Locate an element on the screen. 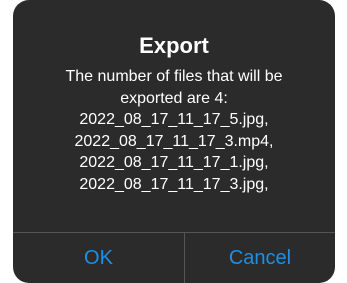 The height and width of the screenshot is (283, 347). ok-button: OK is located at coordinates (98, 258).